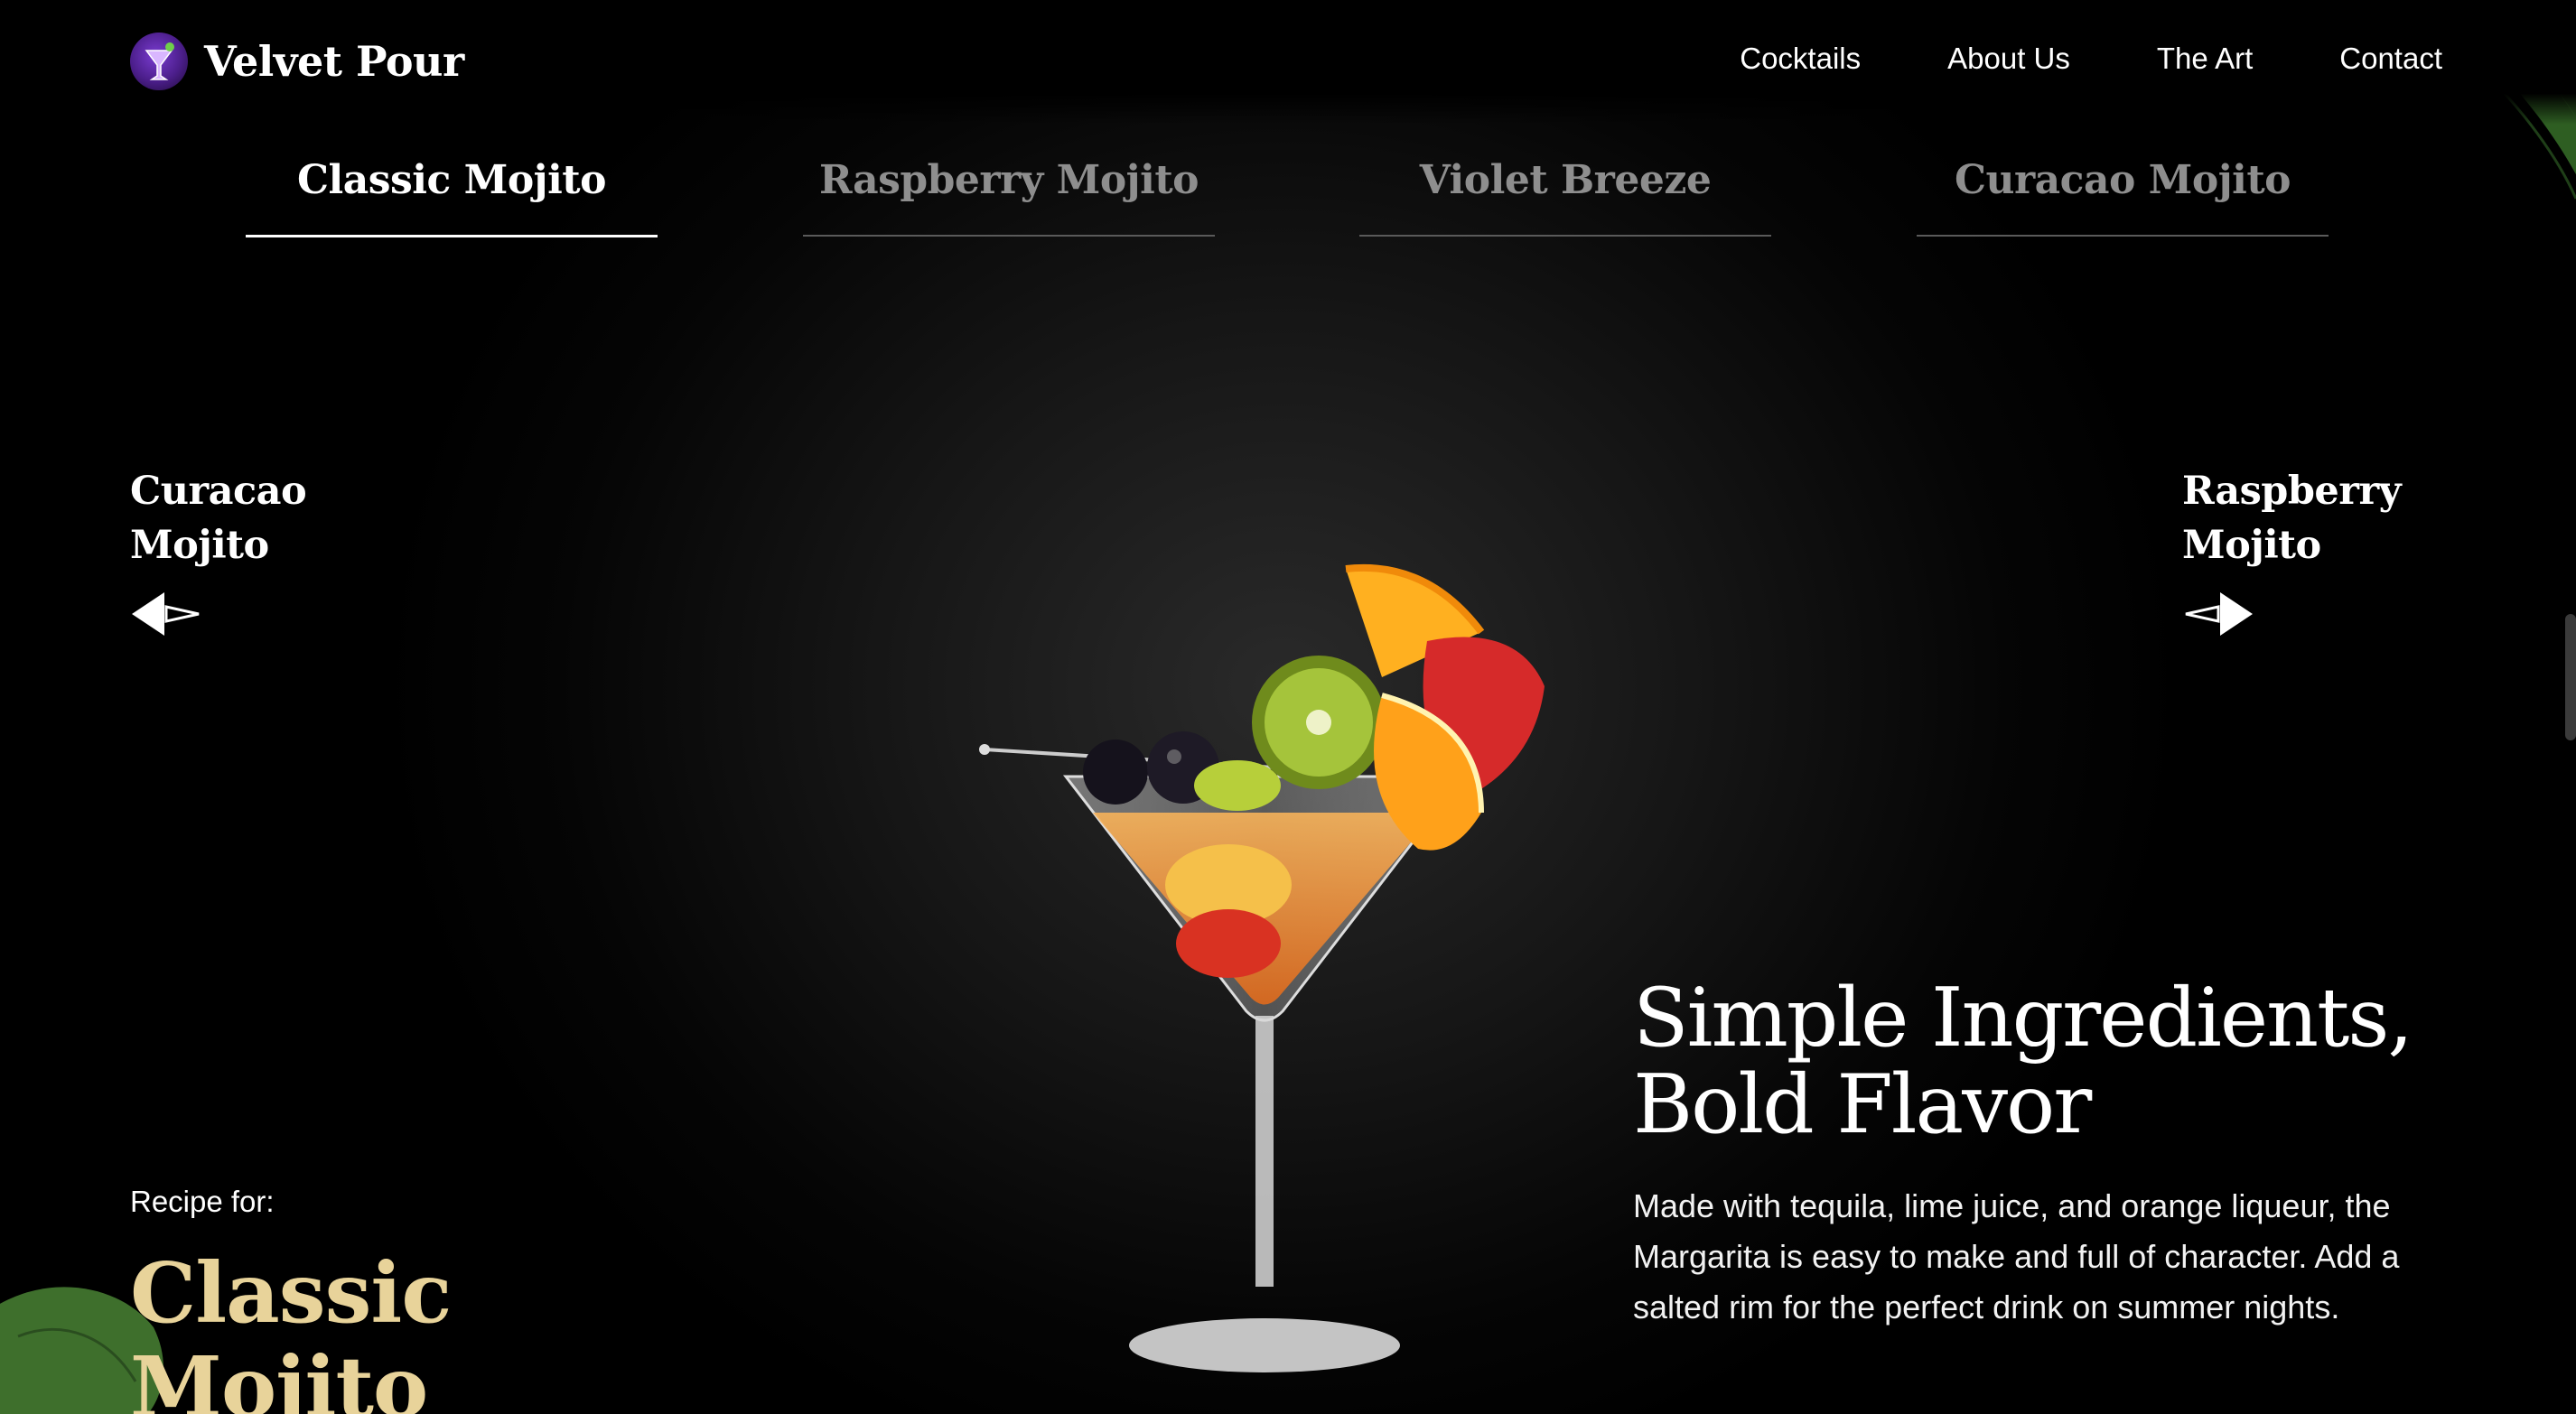 This screenshot has height=1414, width=2576. I want to click on previous-cocktail: Curacao Mojito, so click(256, 554).